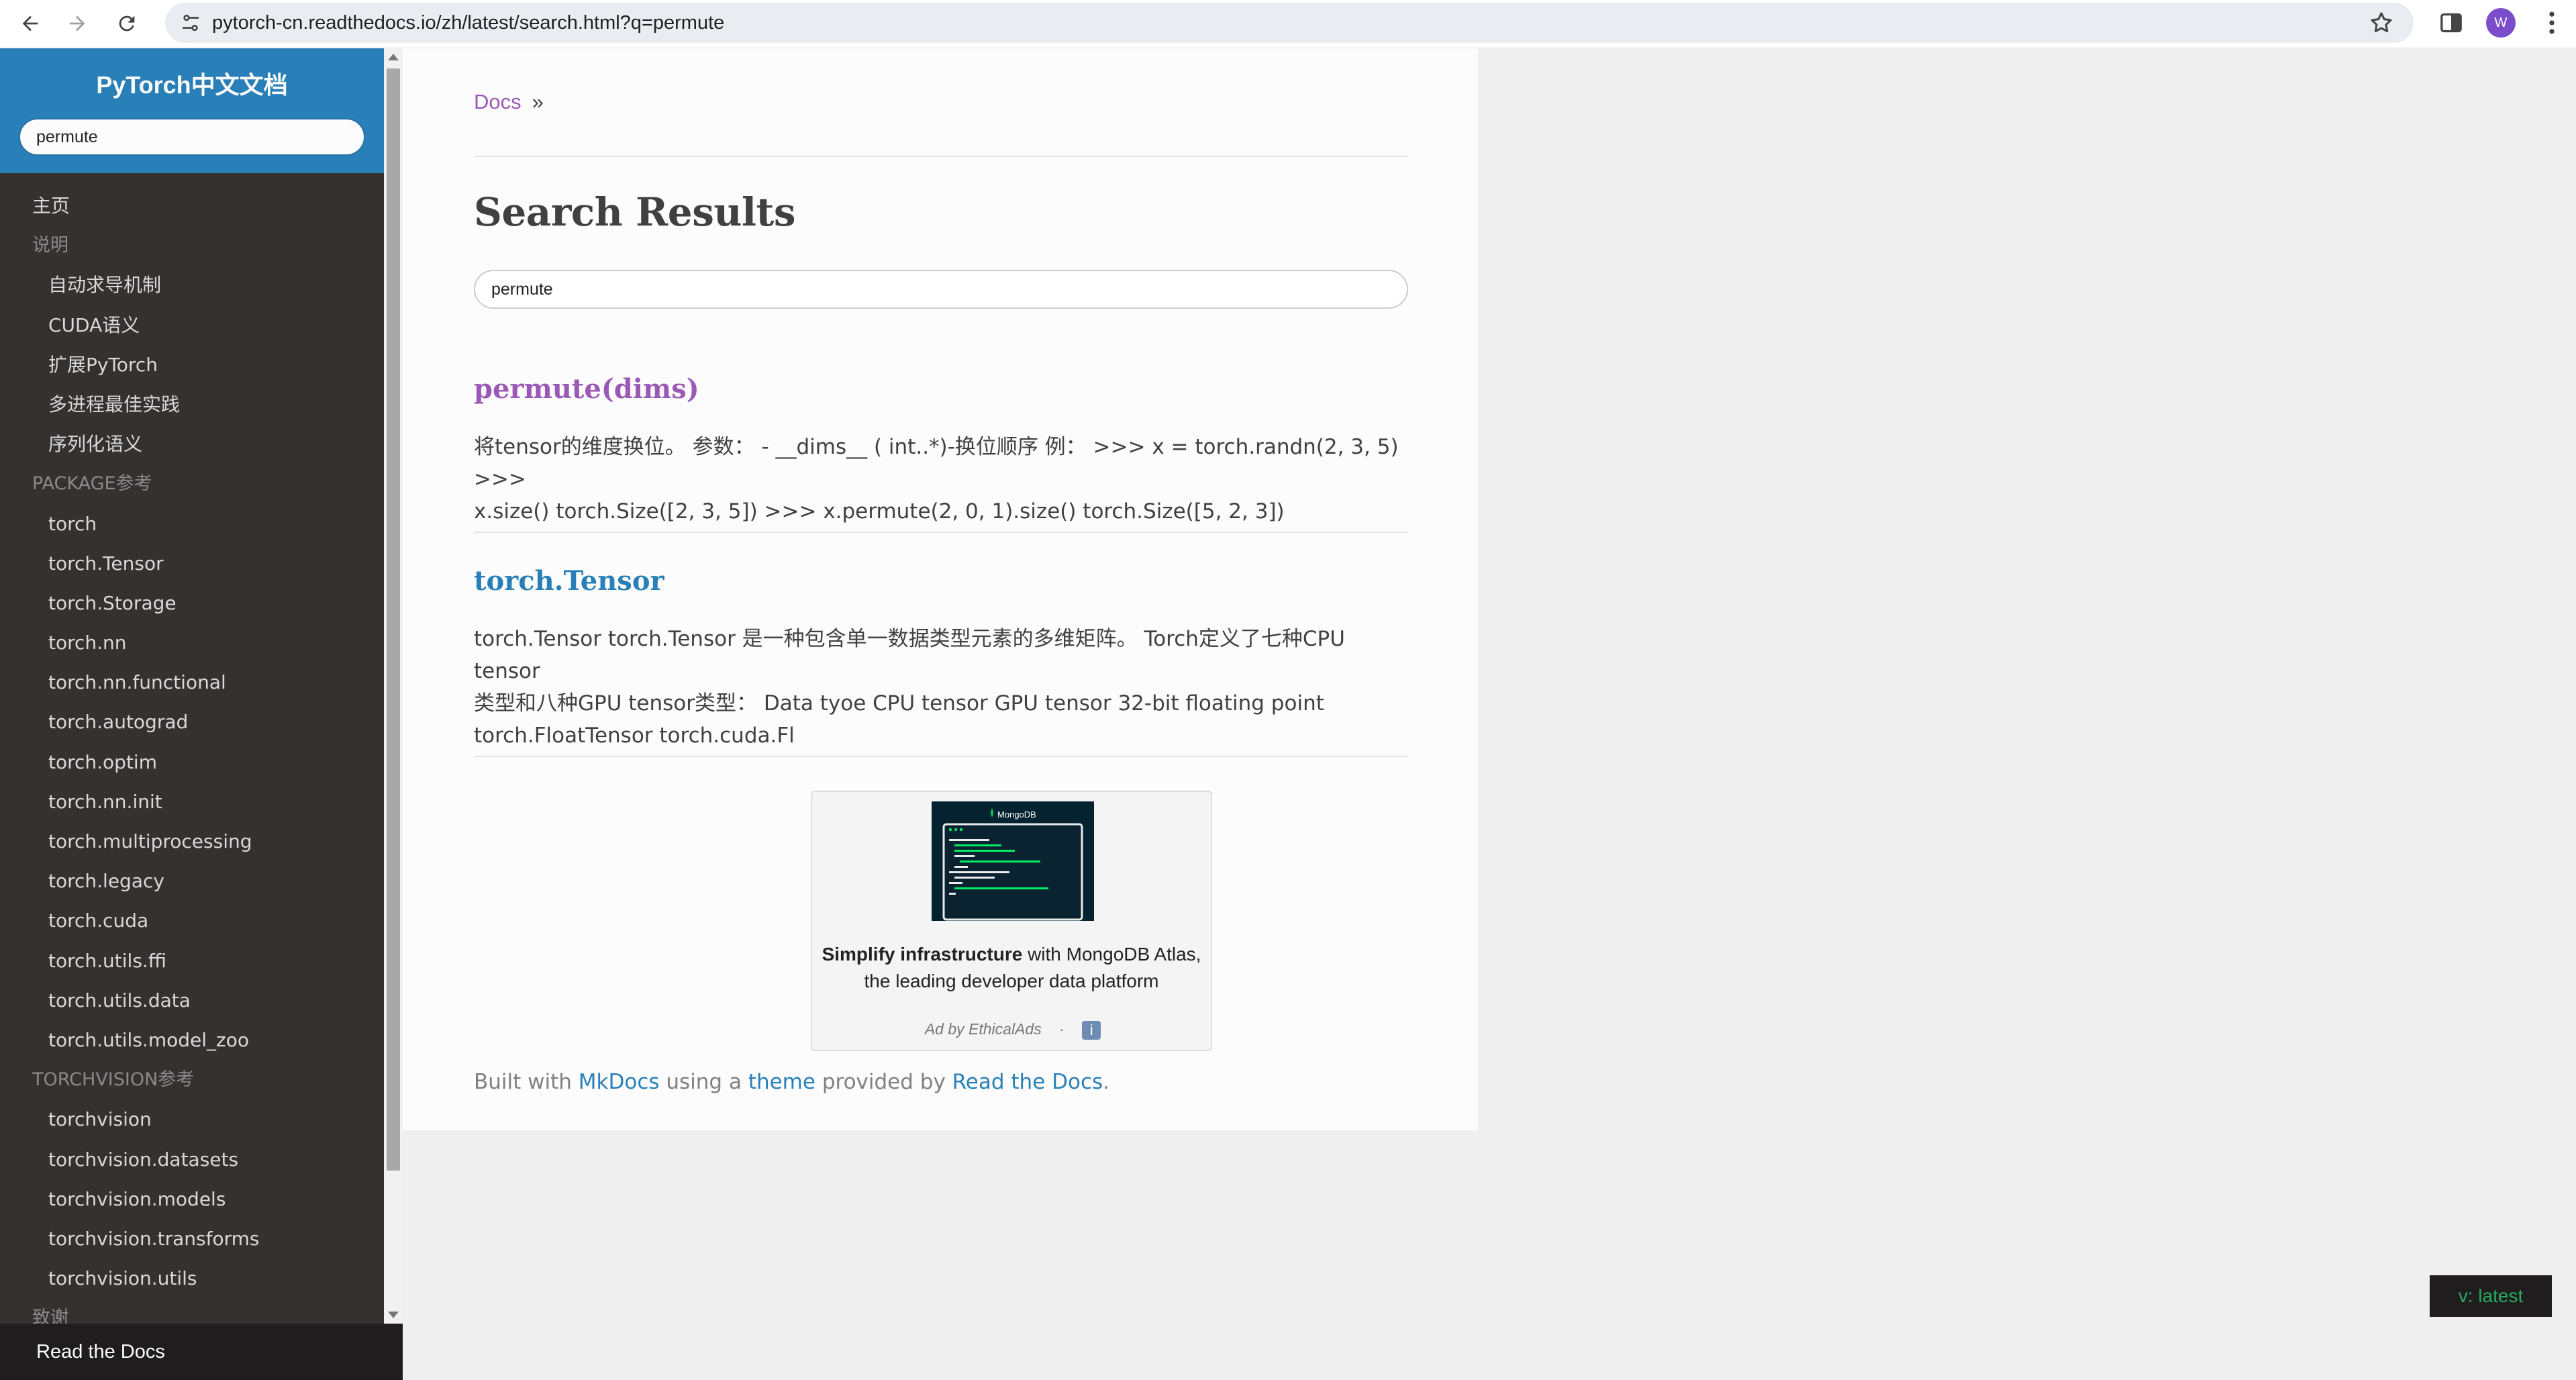  Describe the element at coordinates (192, 285) in the screenshot. I see `sidebar-item-item-2: 自动求导机制` at that location.